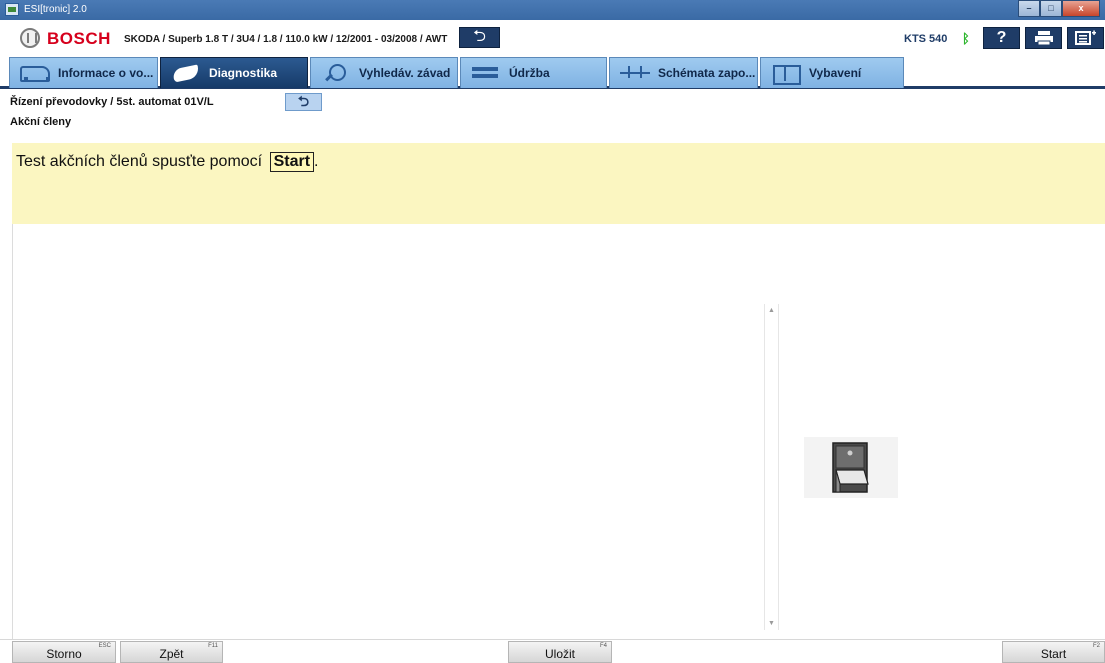 The width and height of the screenshot is (1105, 663). Describe the element at coordinates (292, 162) in the screenshot. I see `info-start-keyword: Start` at that location.